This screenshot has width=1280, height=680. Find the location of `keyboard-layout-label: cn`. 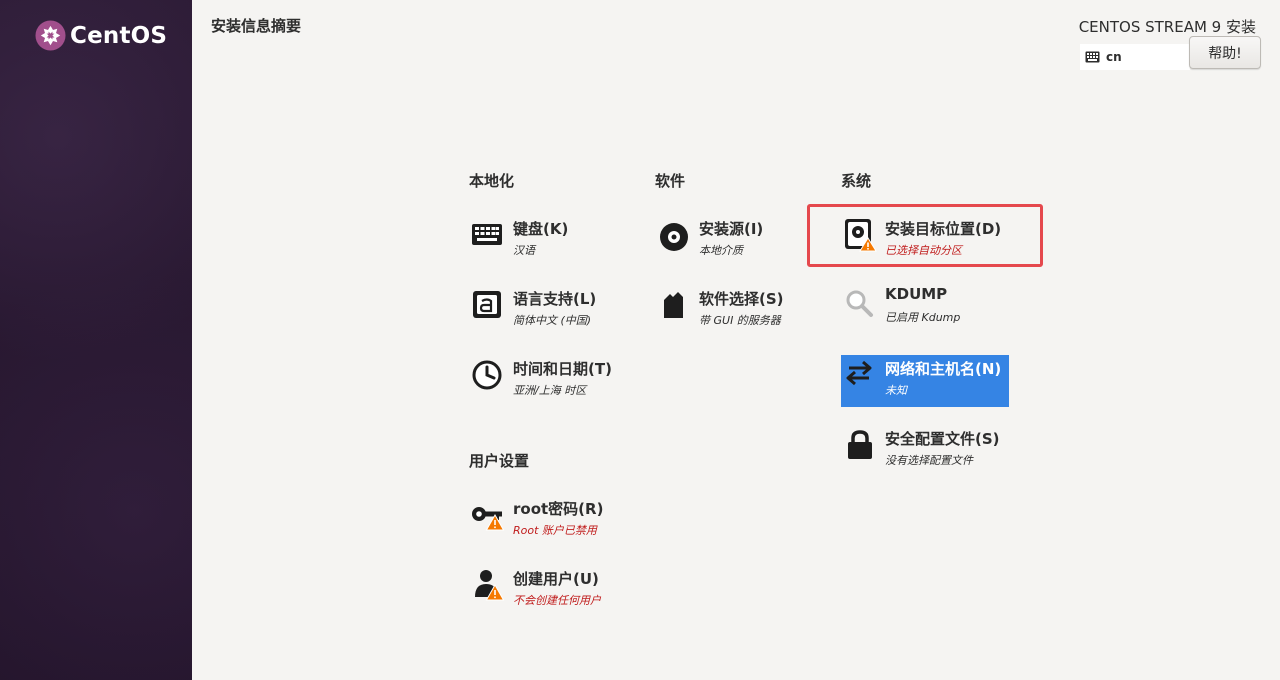

keyboard-layout-label: cn is located at coordinates (1114, 57).